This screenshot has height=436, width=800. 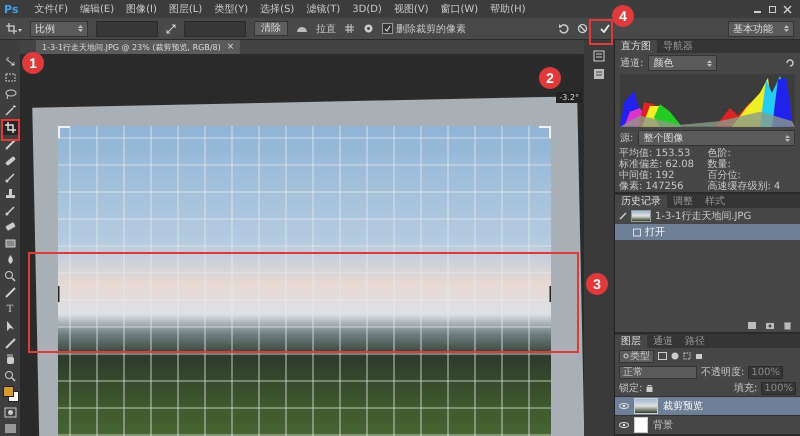 What do you see at coordinates (636, 356) in the screenshot?
I see `filter-select: 类型` at bounding box center [636, 356].